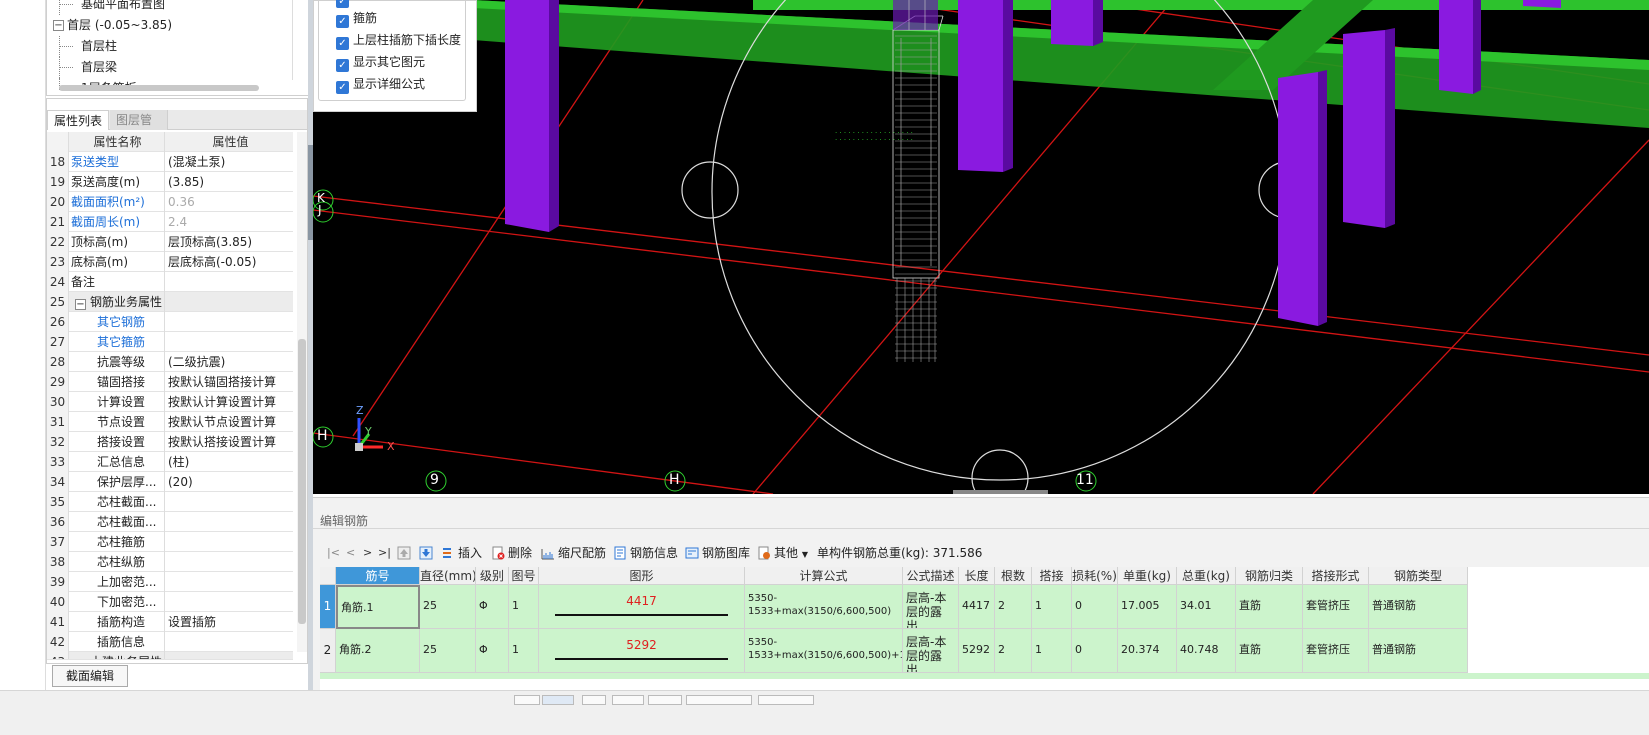 This screenshot has height=735, width=1649. Describe the element at coordinates (1206, 576) in the screenshot. I see `column-header: 总重(kg)` at that location.